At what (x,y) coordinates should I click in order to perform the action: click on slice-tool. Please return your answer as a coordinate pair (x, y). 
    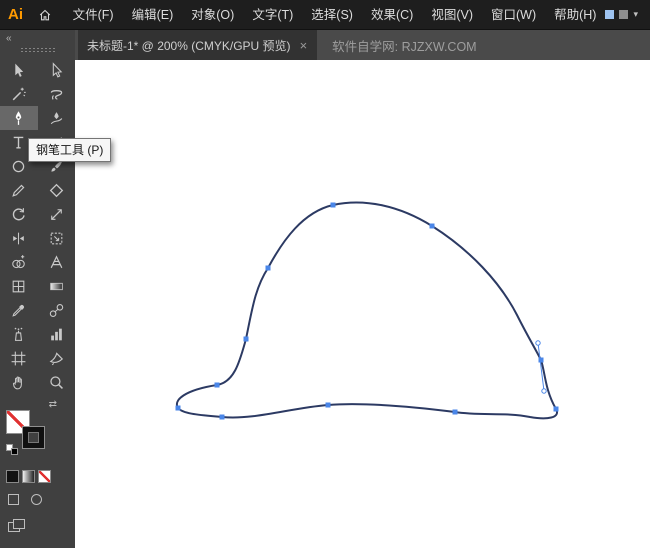
    Looking at the image, I should click on (57, 358).